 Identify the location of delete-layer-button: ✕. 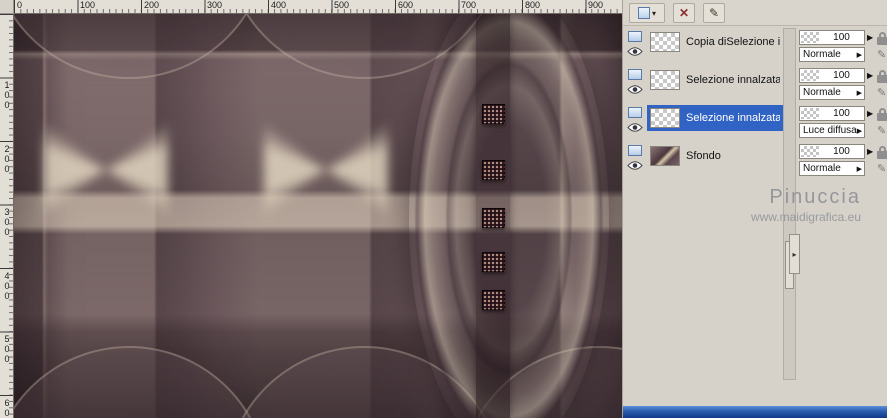
(684, 13).